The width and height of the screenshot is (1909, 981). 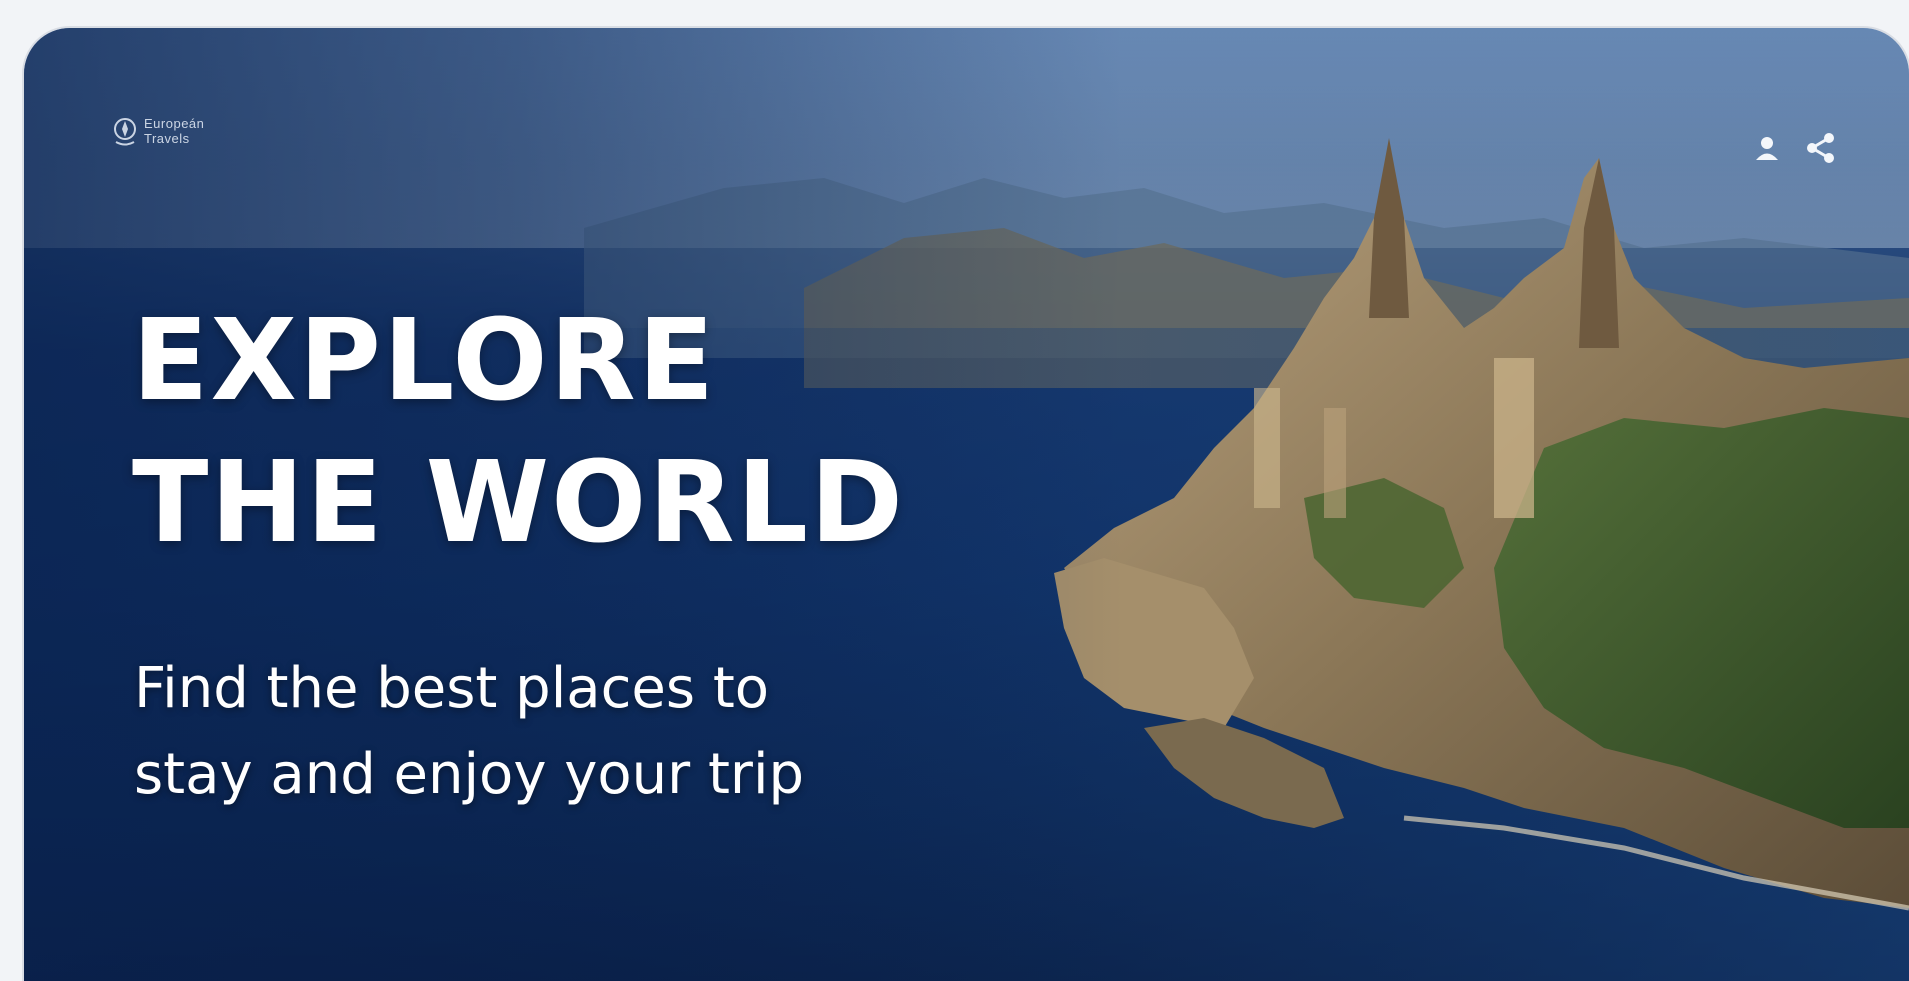 I want to click on hero-subtitle-line-2: stay and enjoy your trip, so click(x=469, y=774).